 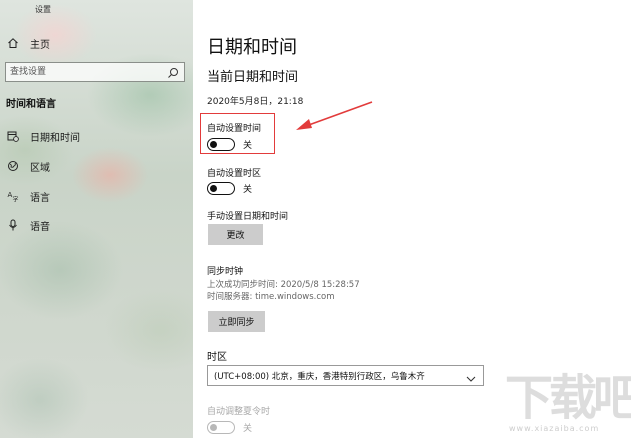 I want to click on sidebar-item-home: 主页, so click(x=96, y=43).